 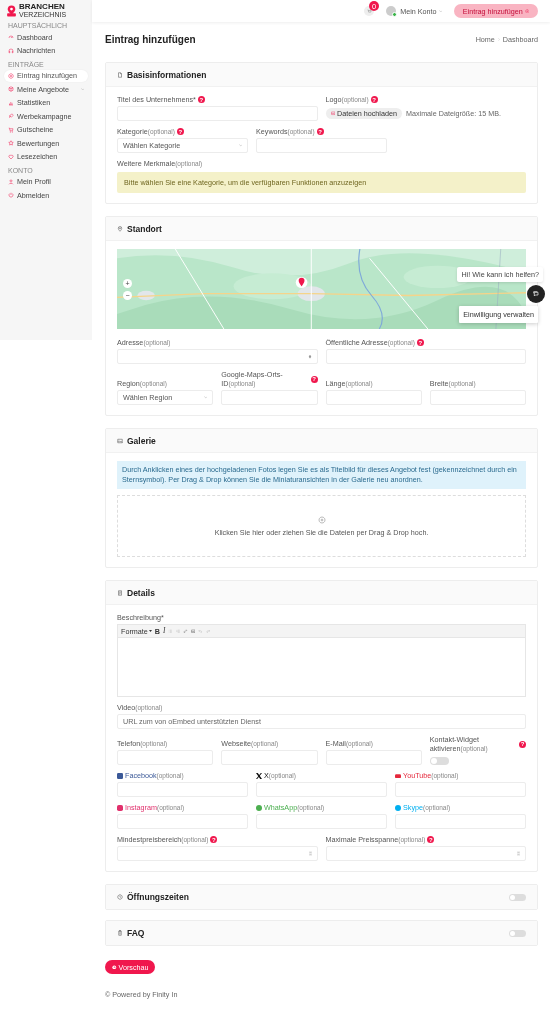 What do you see at coordinates (141, 592) in the screenshot?
I see `section-title: Details` at bounding box center [141, 592].